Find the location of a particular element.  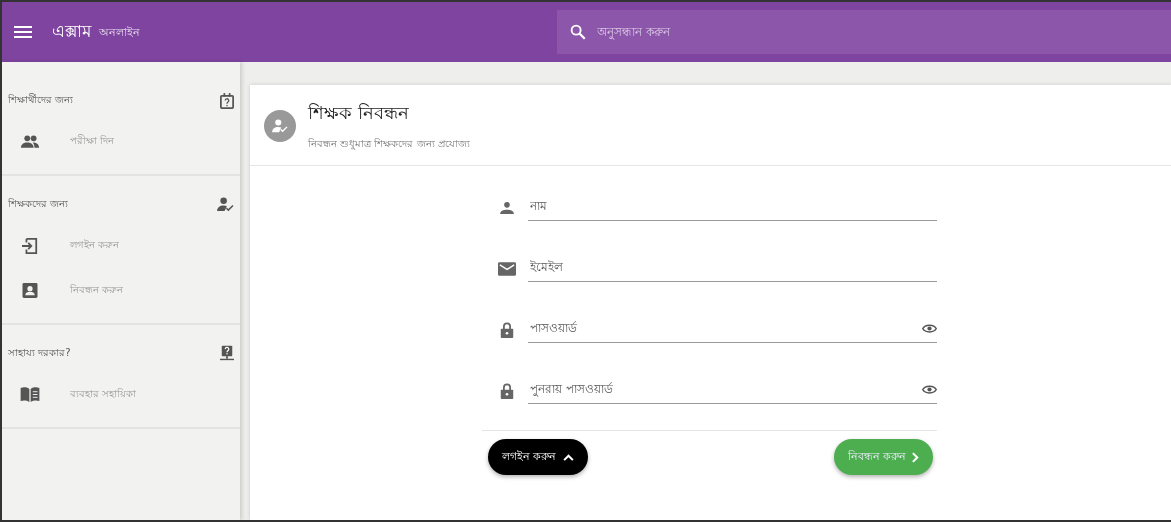

search-icon is located at coordinates (578, 32).